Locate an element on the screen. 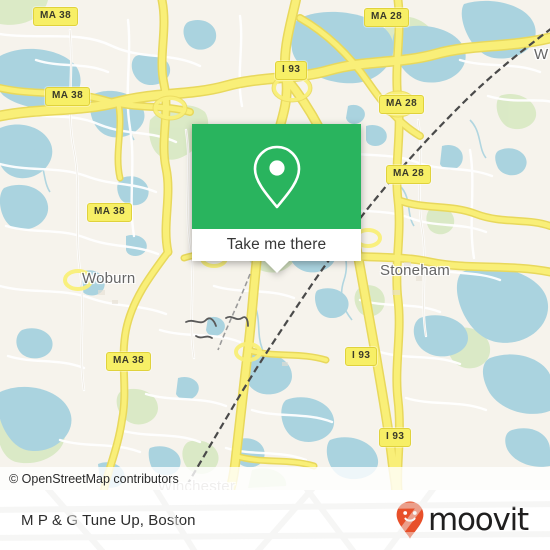  popup-header is located at coordinates (276, 176).